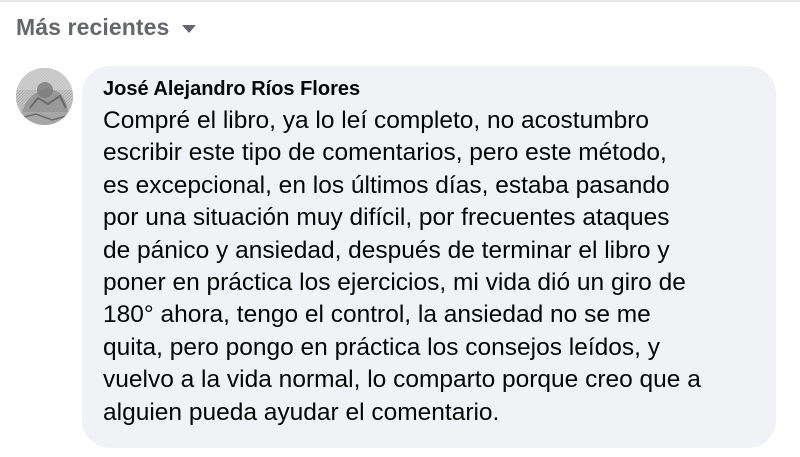 This screenshot has height=457, width=800. I want to click on comment-author: José Alejandro Ríos Flores, so click(431, 89).